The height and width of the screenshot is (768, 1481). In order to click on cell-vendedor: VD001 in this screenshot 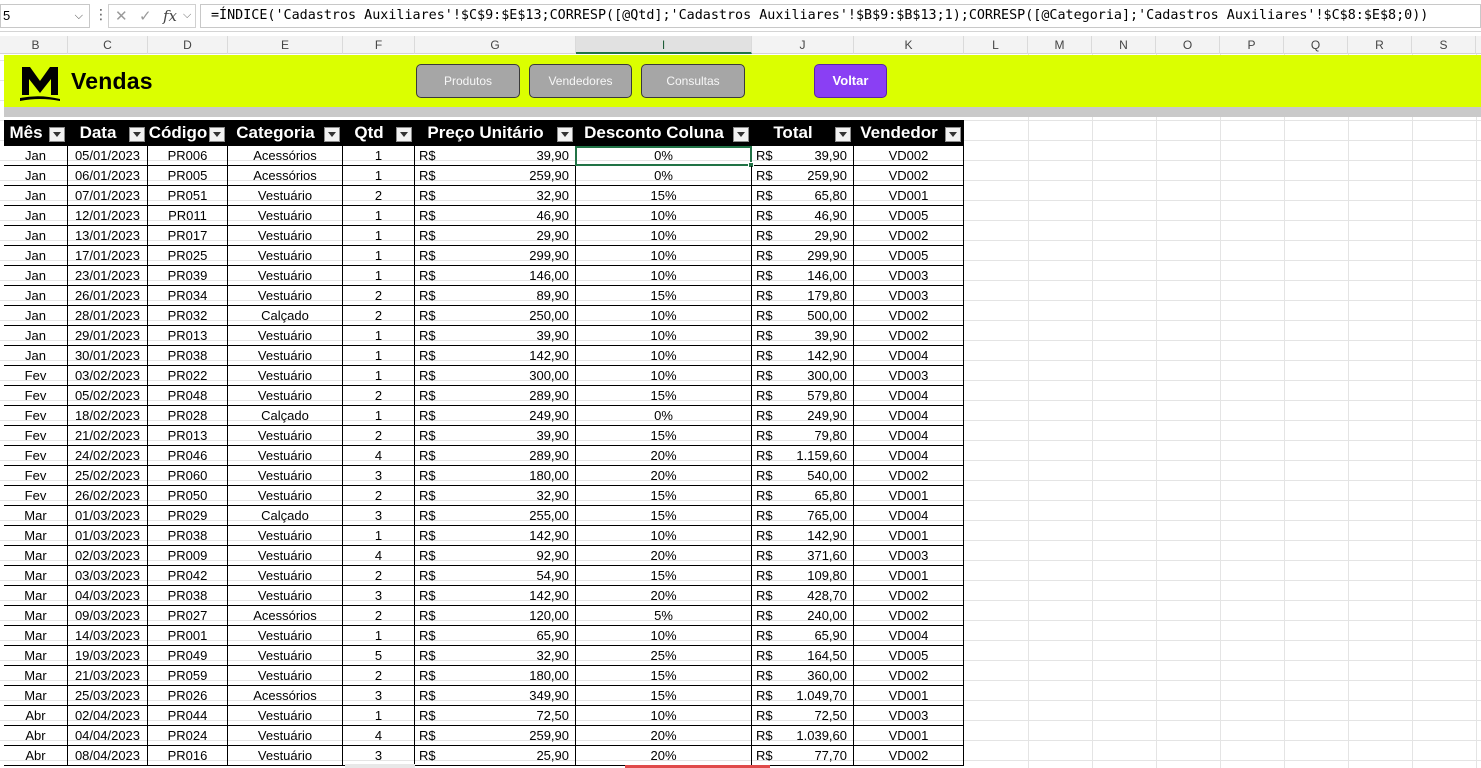, I will do `click(909, 696)`.